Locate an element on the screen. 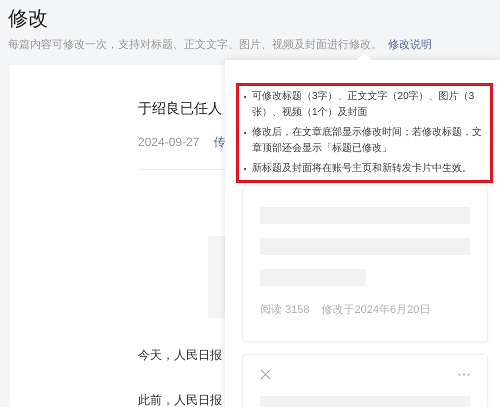  page-subtitle: 每篇内容可修改一次，支持对标题、正文文字、图片、视频及封面进行修改。 is located at coordinates (195, 45).